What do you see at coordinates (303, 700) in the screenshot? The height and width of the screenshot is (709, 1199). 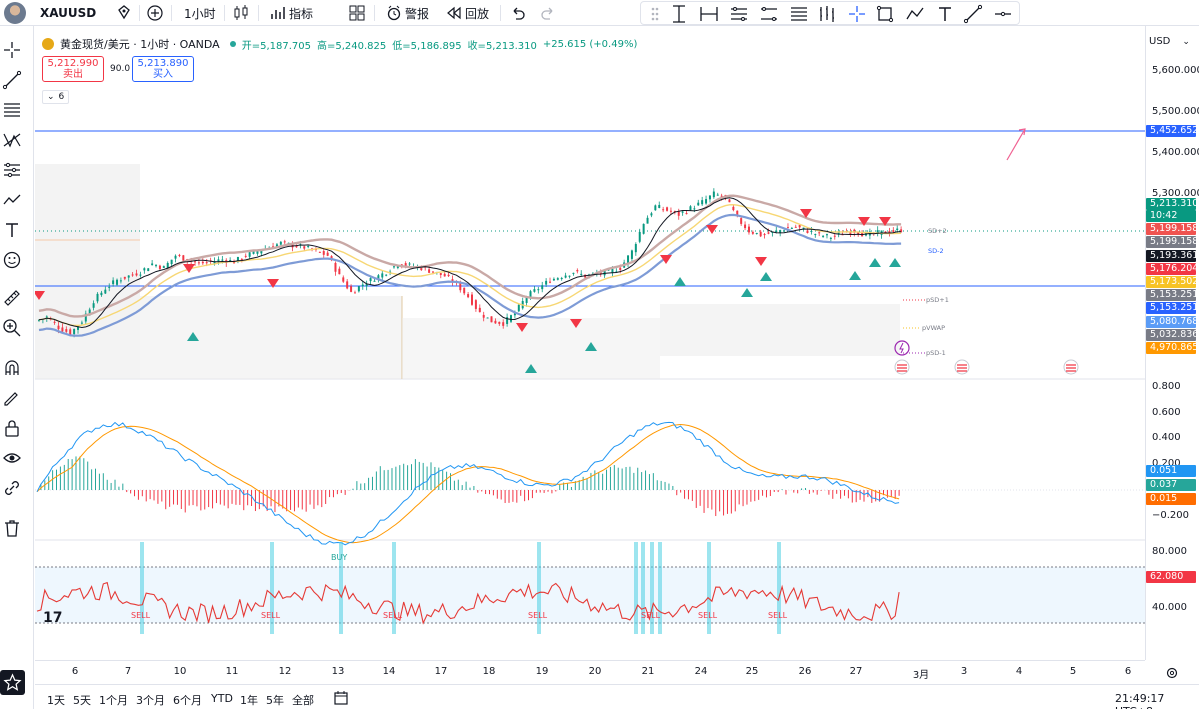 I see `range-button: 全部` at bounding box center [303, 700].